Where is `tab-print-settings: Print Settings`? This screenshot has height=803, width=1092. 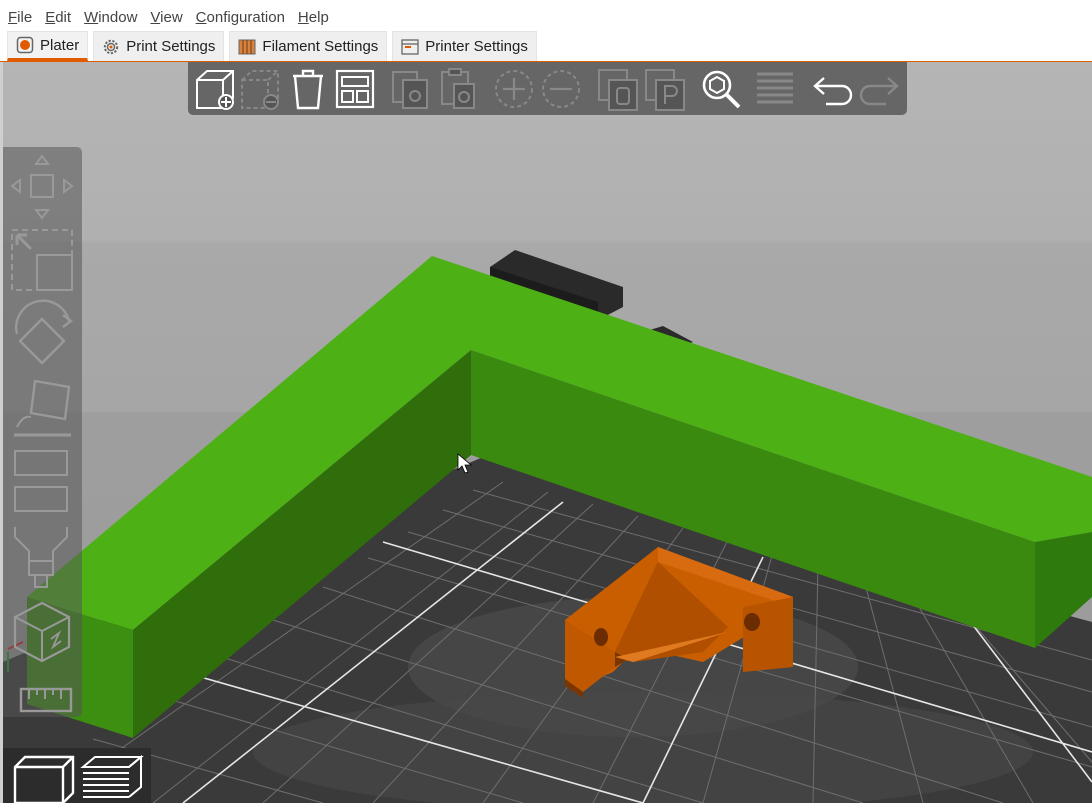 tab-print-settings: Print Settings is located at coordinates (159, 46).